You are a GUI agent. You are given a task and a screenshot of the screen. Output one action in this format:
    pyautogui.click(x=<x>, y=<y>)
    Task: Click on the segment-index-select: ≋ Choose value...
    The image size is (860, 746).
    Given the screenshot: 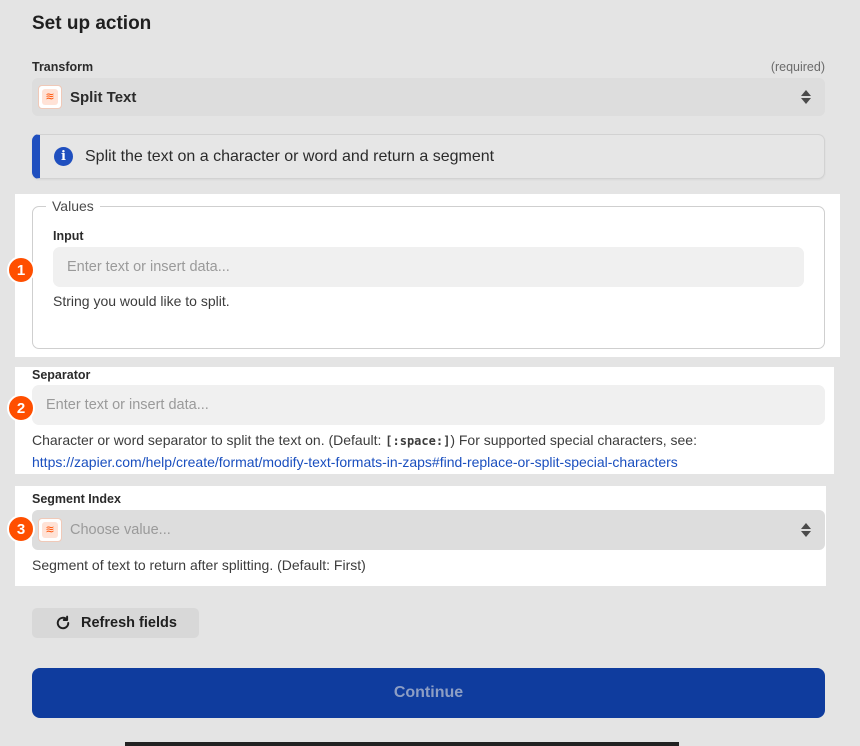 What is the action you would take?
    pyautogui.click(x=428, y=530)
    